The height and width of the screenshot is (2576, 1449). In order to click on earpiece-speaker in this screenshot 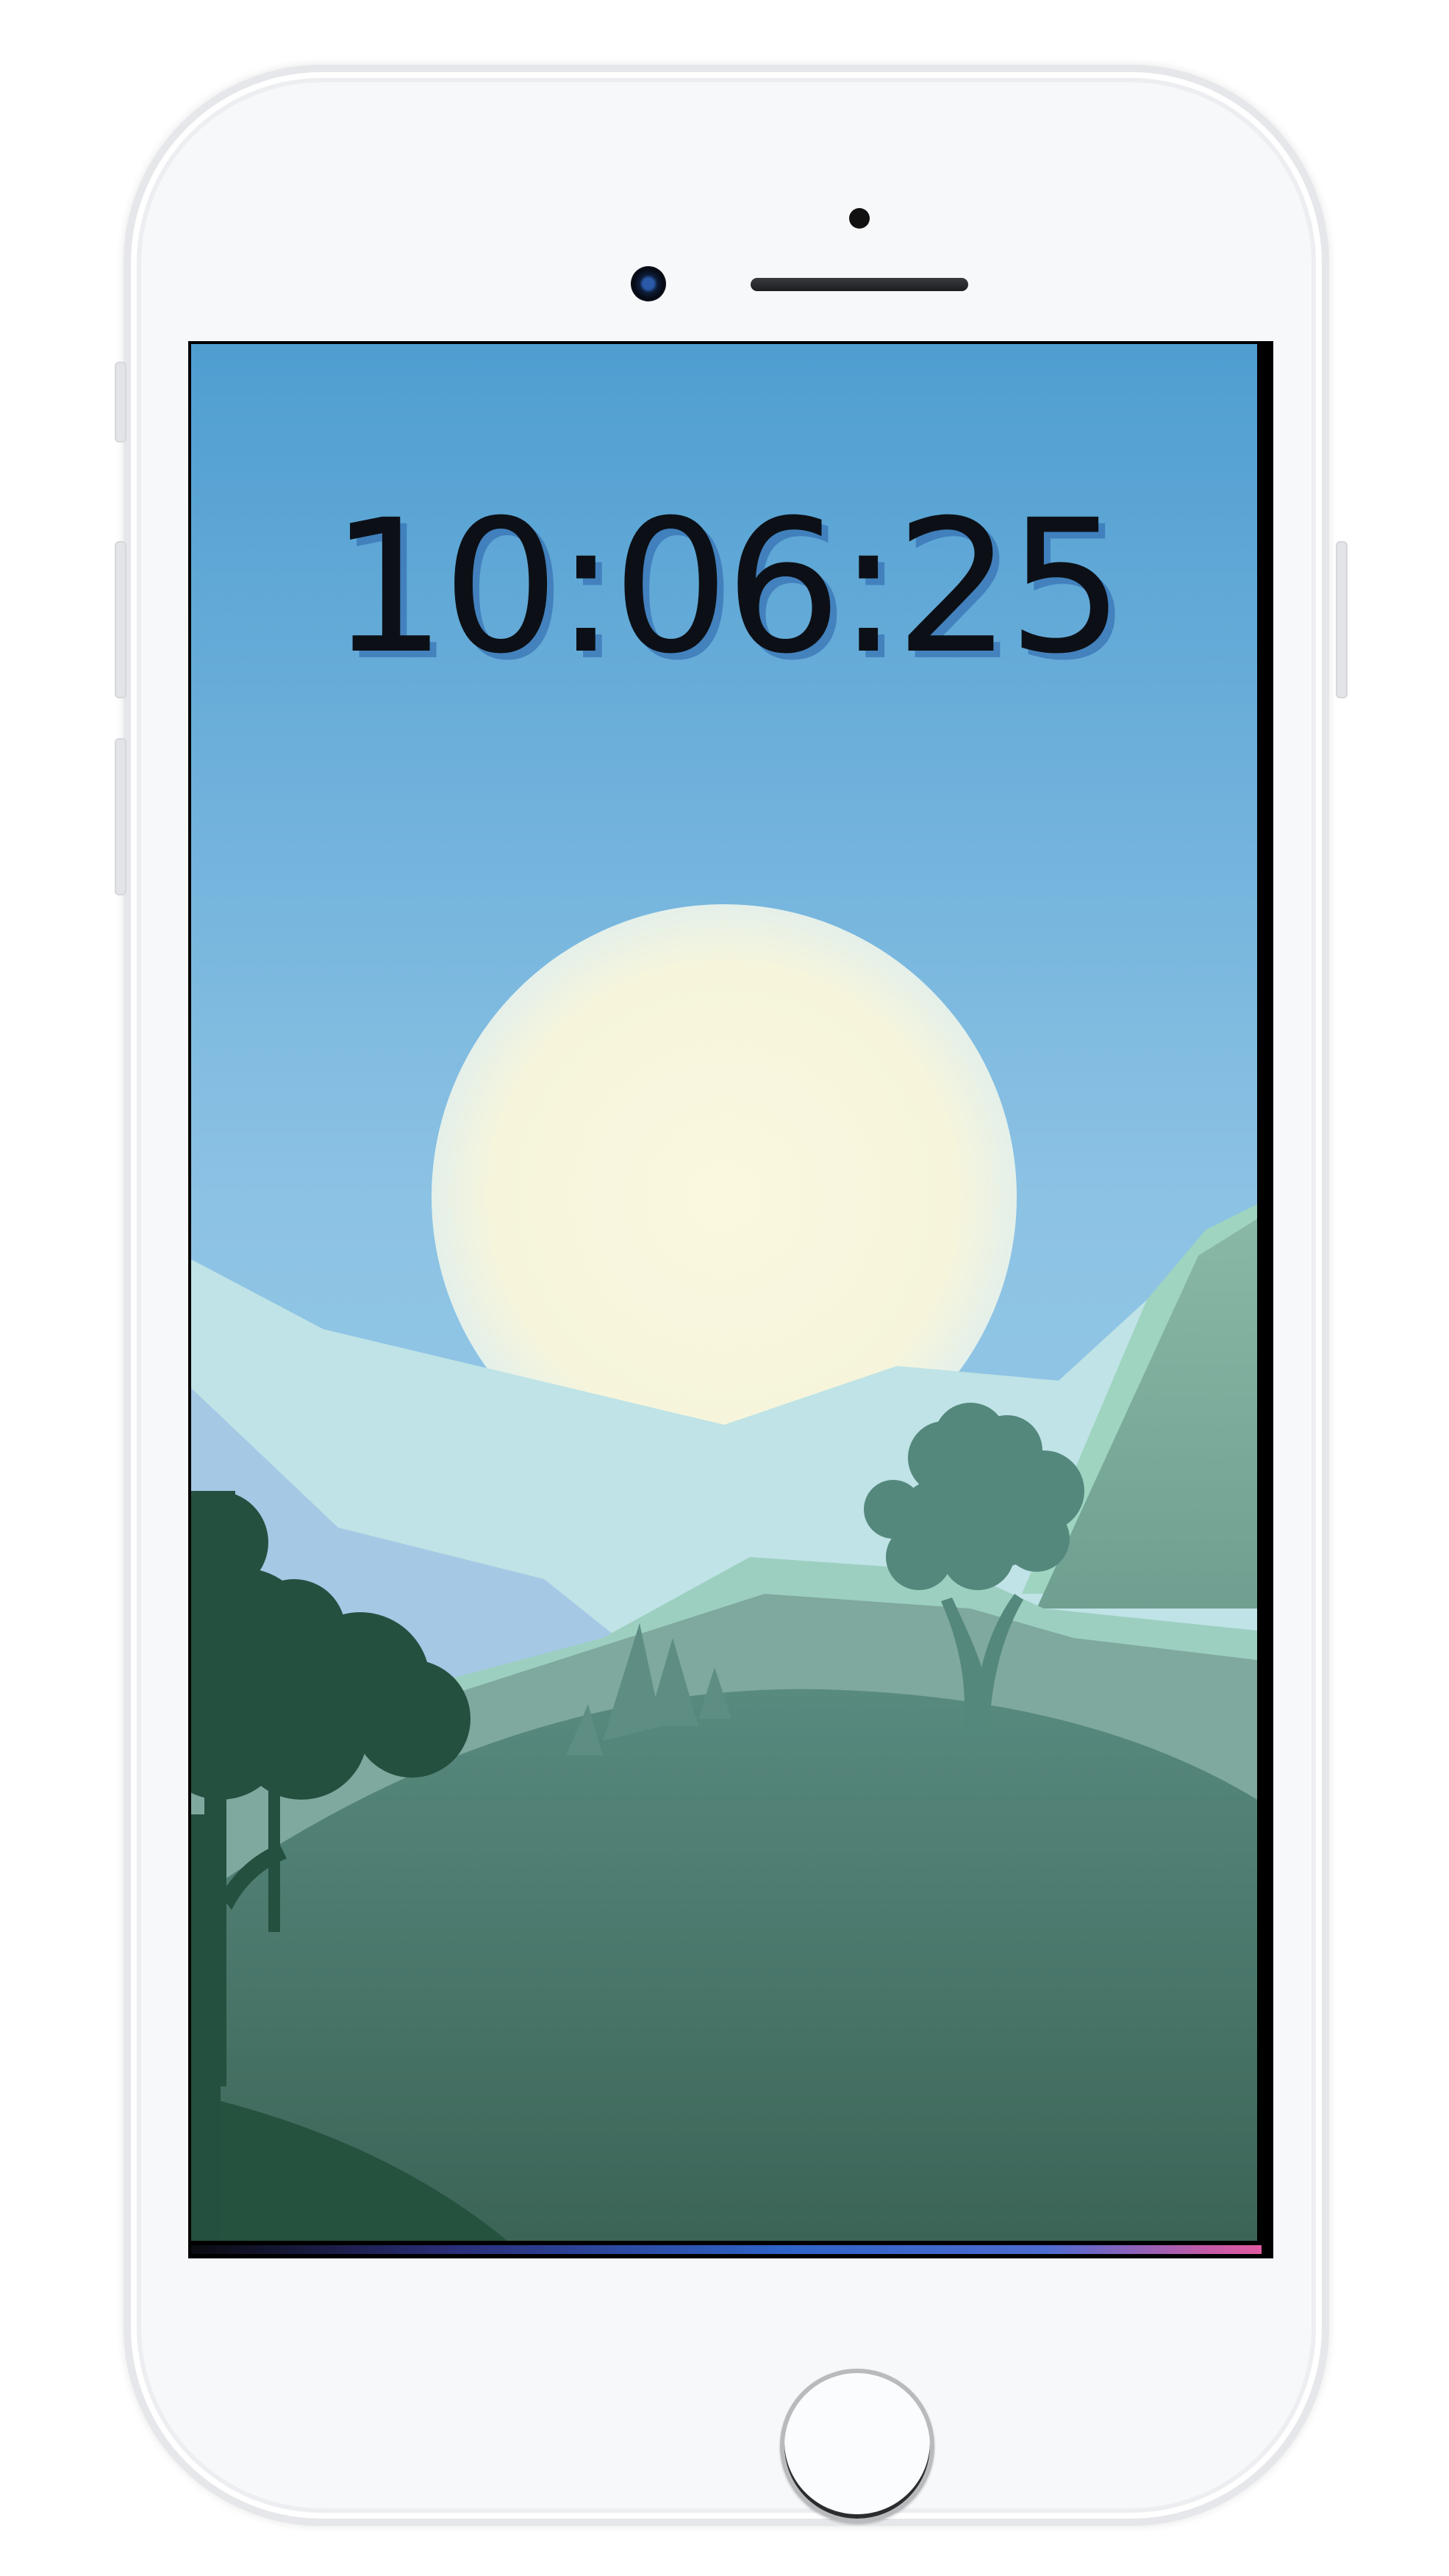, I will do `click(859, 284)`.